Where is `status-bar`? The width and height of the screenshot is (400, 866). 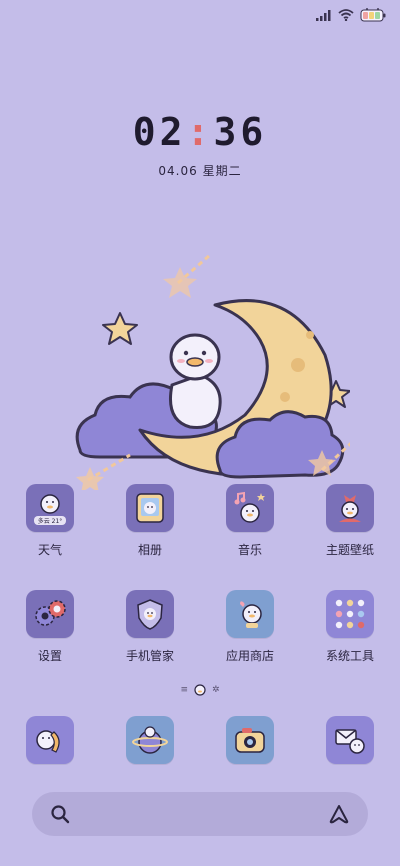 status-bar is located at coordinates (351, 15).